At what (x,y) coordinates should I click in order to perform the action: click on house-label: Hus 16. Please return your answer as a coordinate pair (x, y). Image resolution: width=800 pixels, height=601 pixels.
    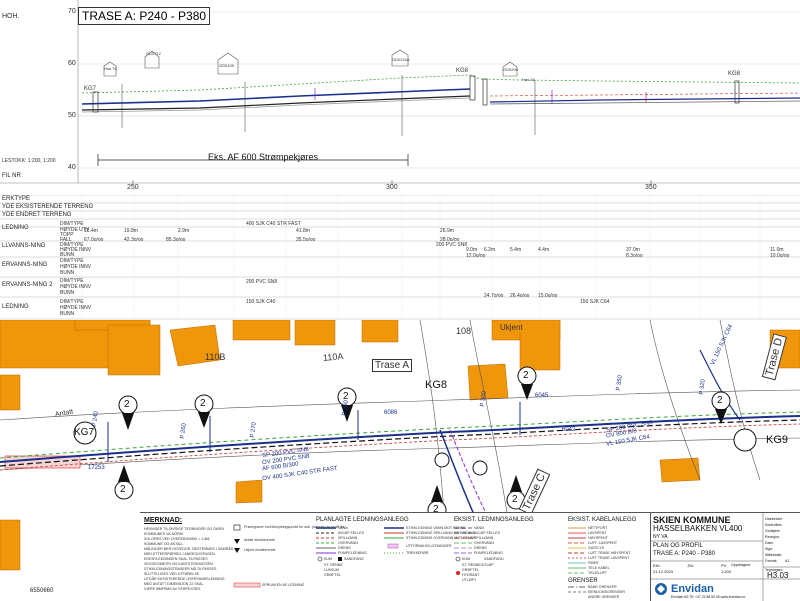
    Looking at the image, I should click on (528, 79).